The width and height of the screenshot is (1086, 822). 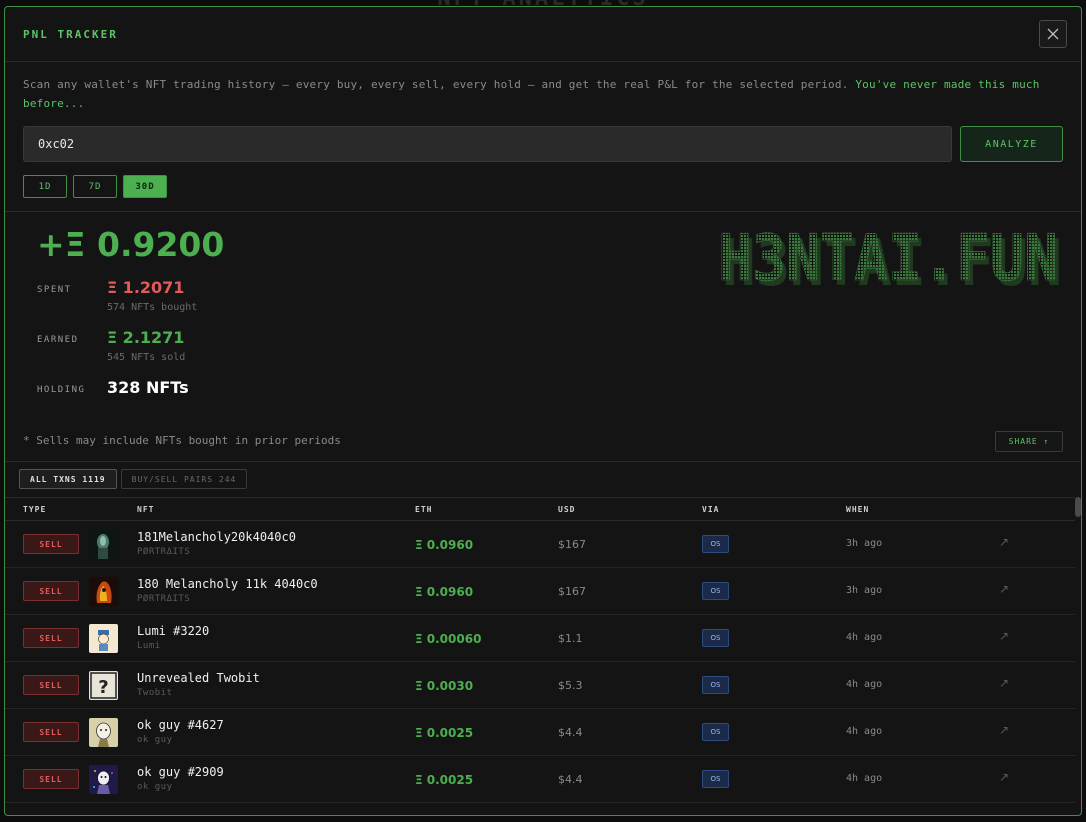 What do you see at coordinates (543, 34) in the screenshot?
I see `modal-header: PNL TRACKER` at bounding box center [543, 34].